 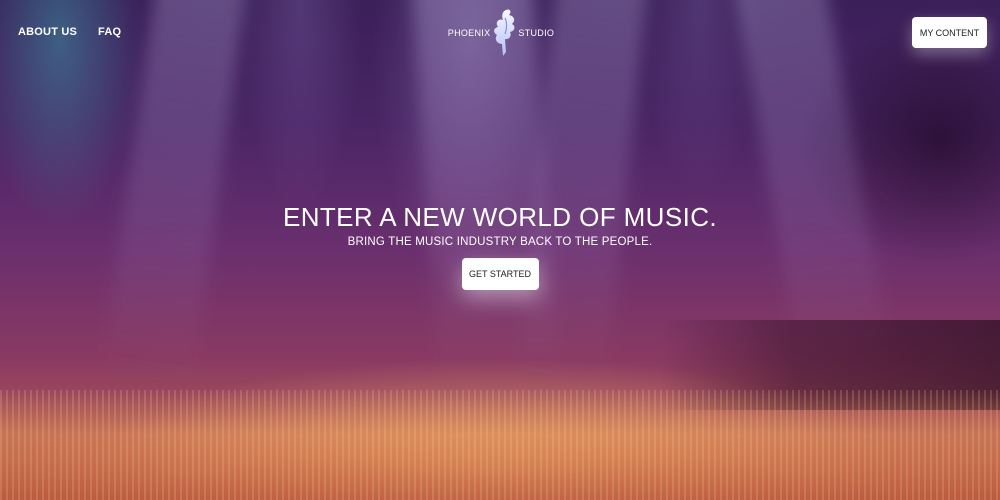 I want to click on get-started-button: GET STARTED, so click(x=500, y=274).